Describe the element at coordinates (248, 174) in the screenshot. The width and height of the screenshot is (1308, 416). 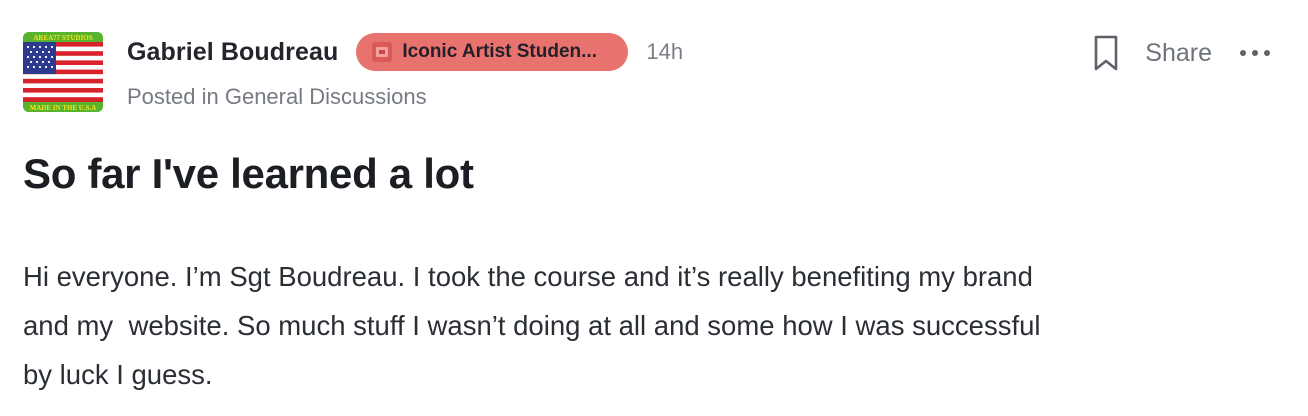
I see `post-title: So far I've learned a lot` at that location.